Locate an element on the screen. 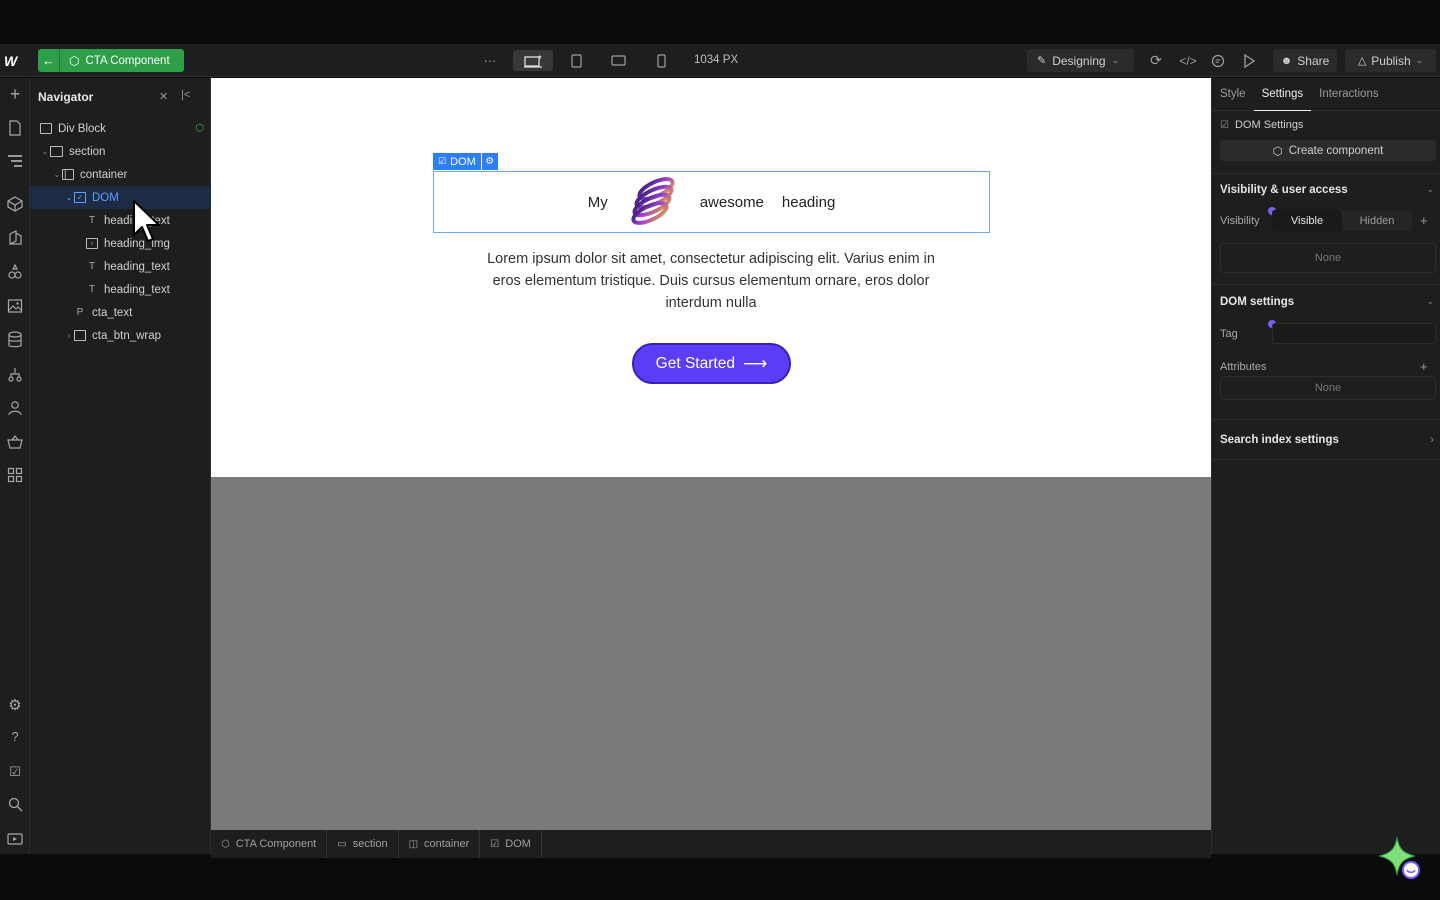  breadcrumb-item-container: ◫ container is located at coordinates (440, 844).